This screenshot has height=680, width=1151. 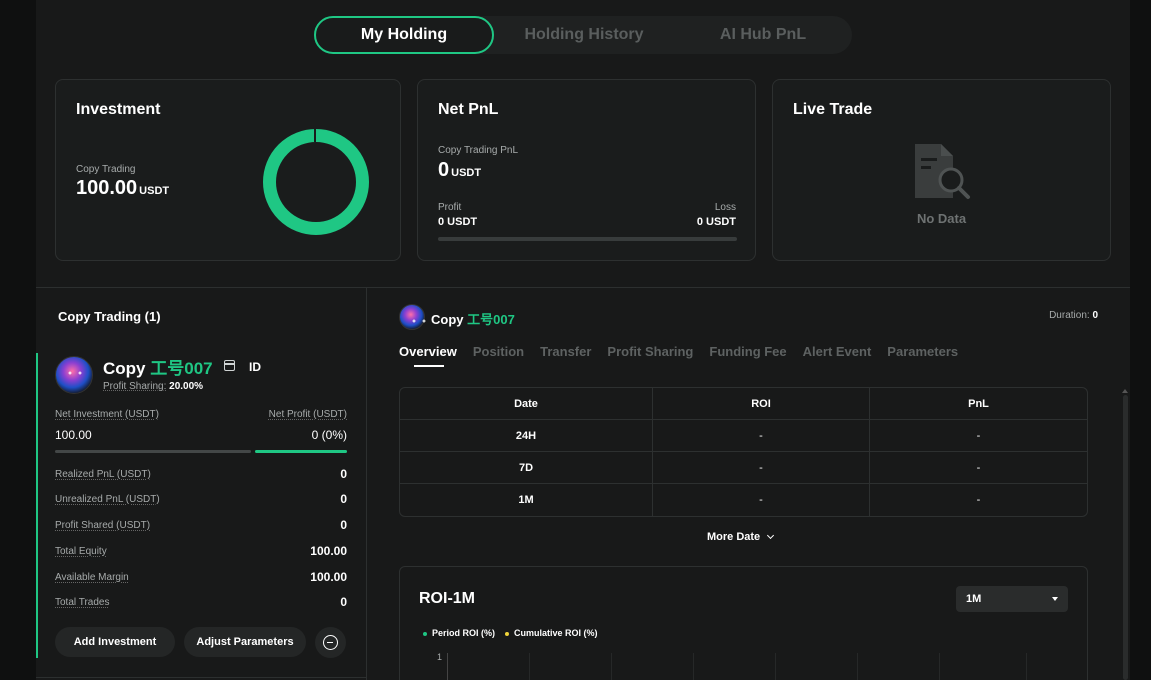 What do you see at coordinates (716, 222) in the screenshot?
I see `loss-value: 0 USDT` at bounding box center [716, 222].